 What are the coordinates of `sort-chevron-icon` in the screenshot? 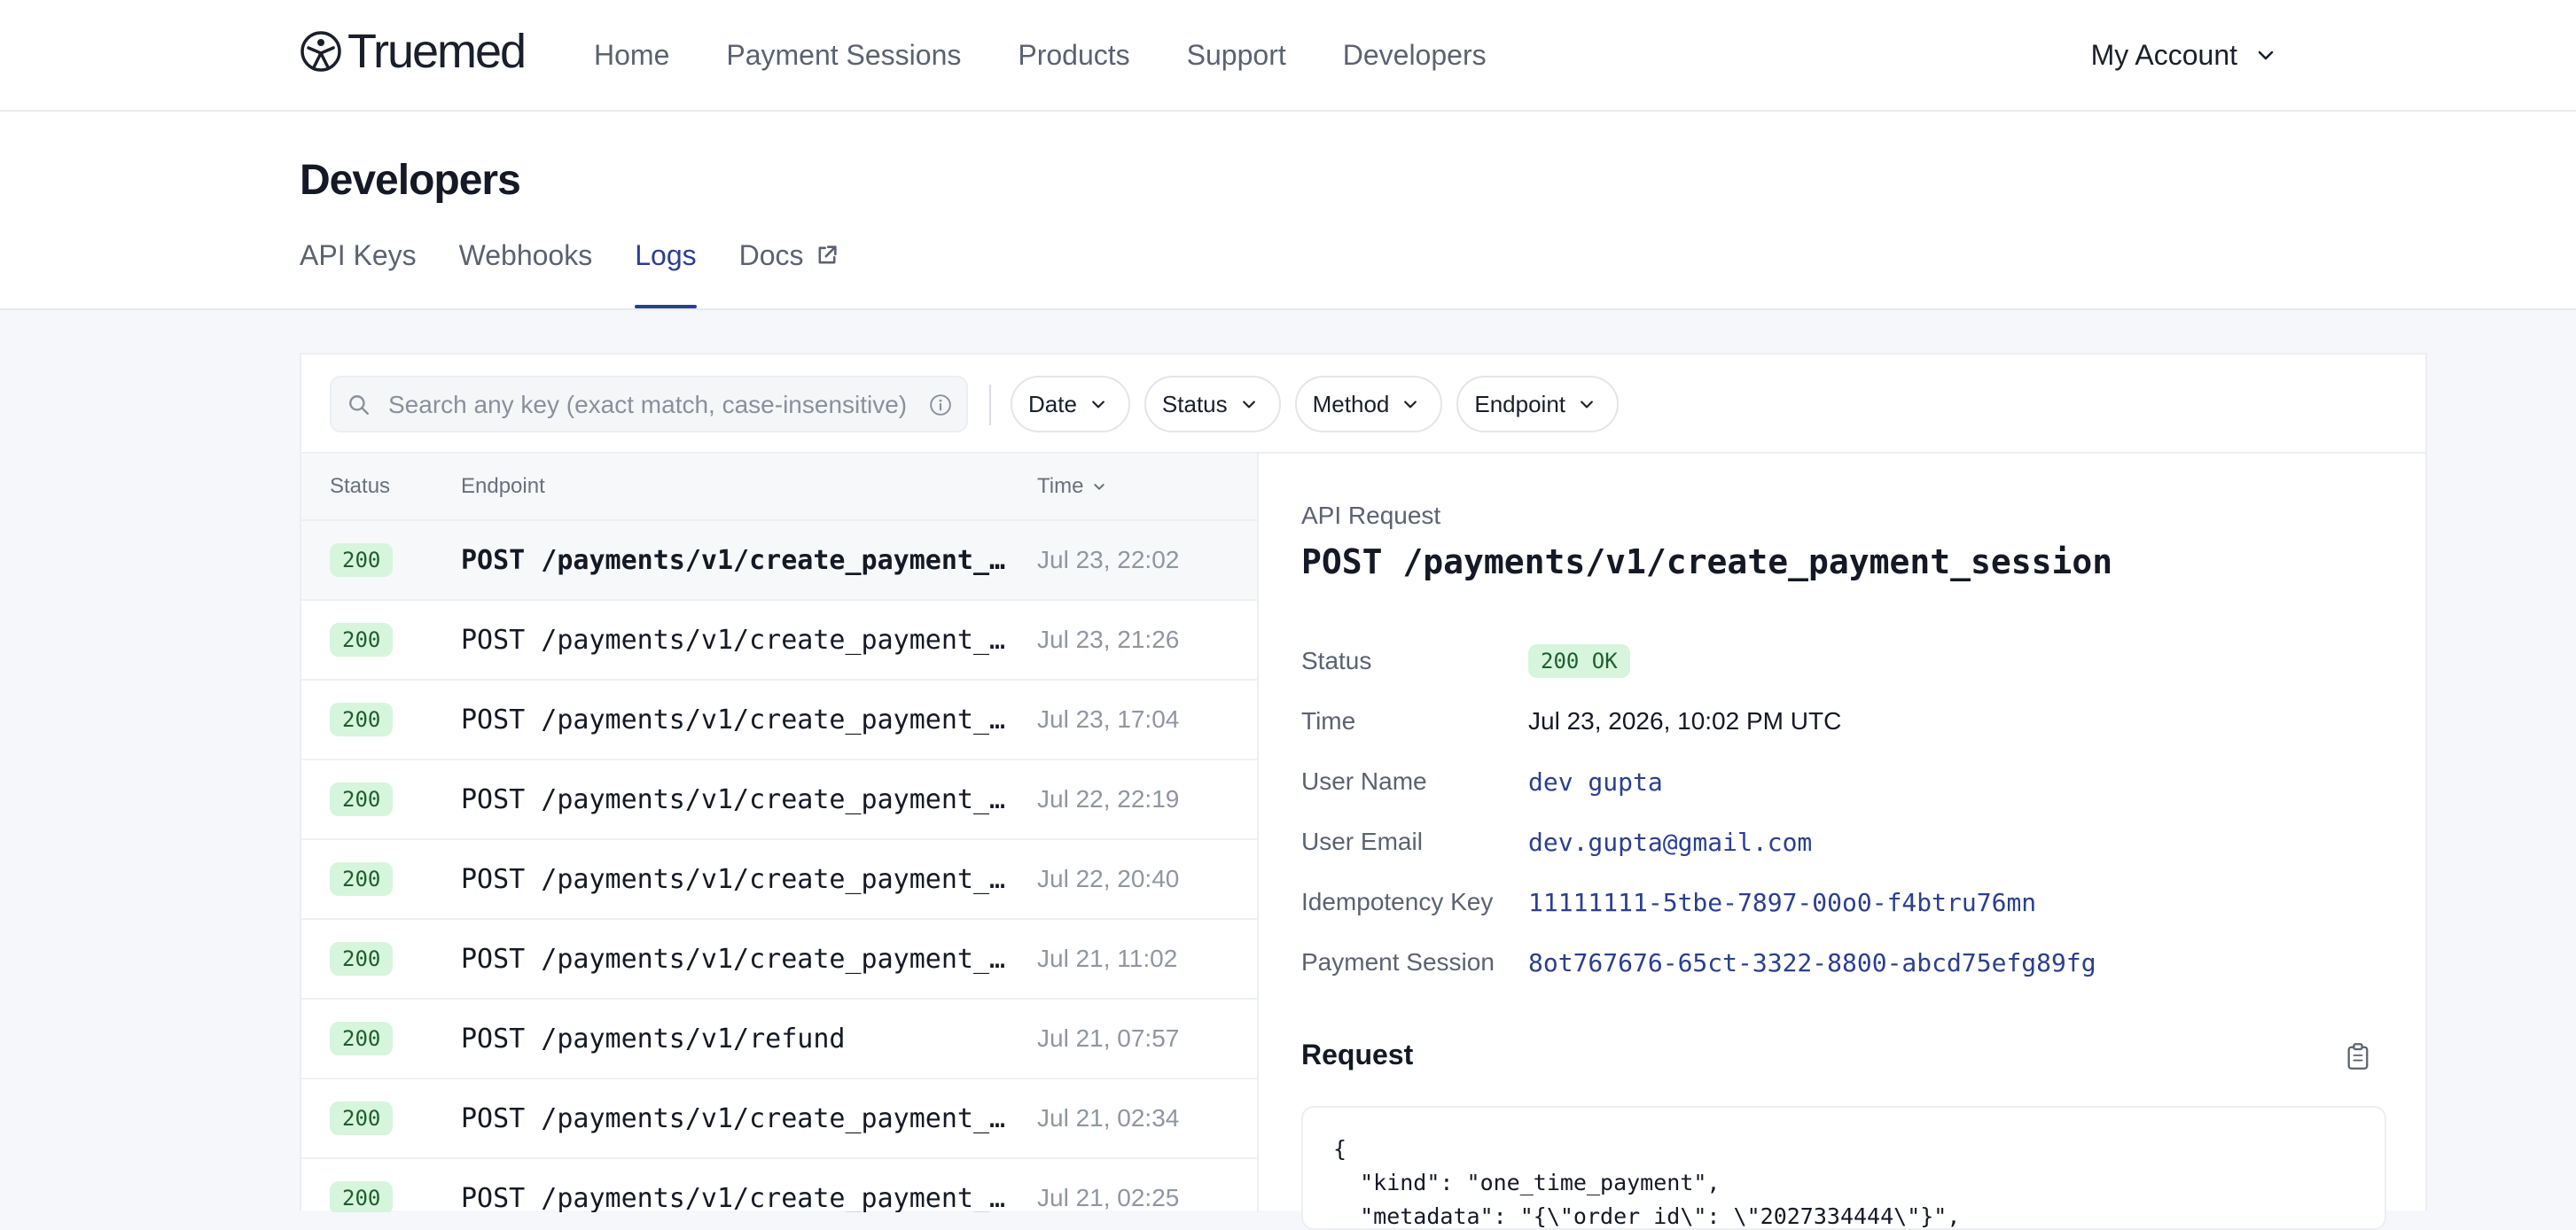 It's located at (1099, 487).